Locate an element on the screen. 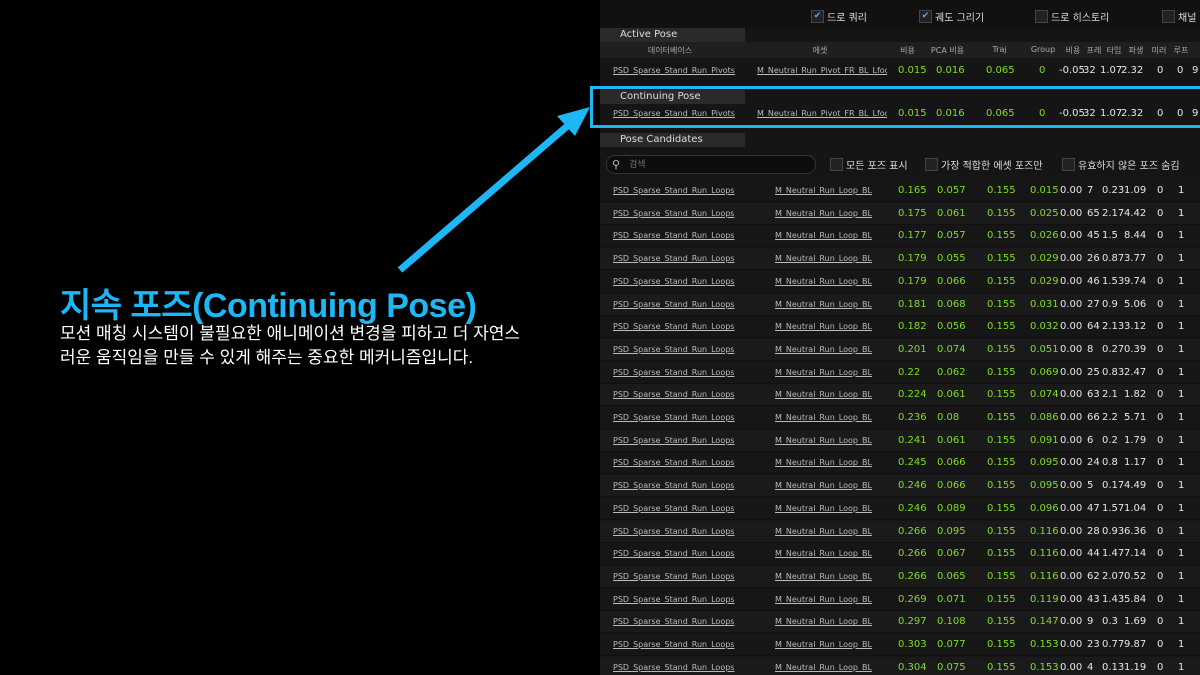  candidate-cost-cell: 0.179 is located at coordinates (912, 259).